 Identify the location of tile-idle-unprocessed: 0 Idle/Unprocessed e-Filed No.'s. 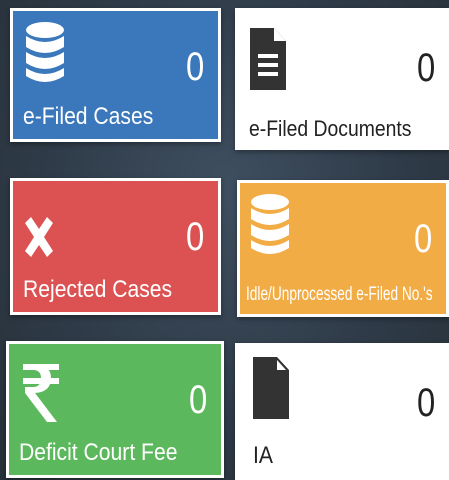
(343, 248).